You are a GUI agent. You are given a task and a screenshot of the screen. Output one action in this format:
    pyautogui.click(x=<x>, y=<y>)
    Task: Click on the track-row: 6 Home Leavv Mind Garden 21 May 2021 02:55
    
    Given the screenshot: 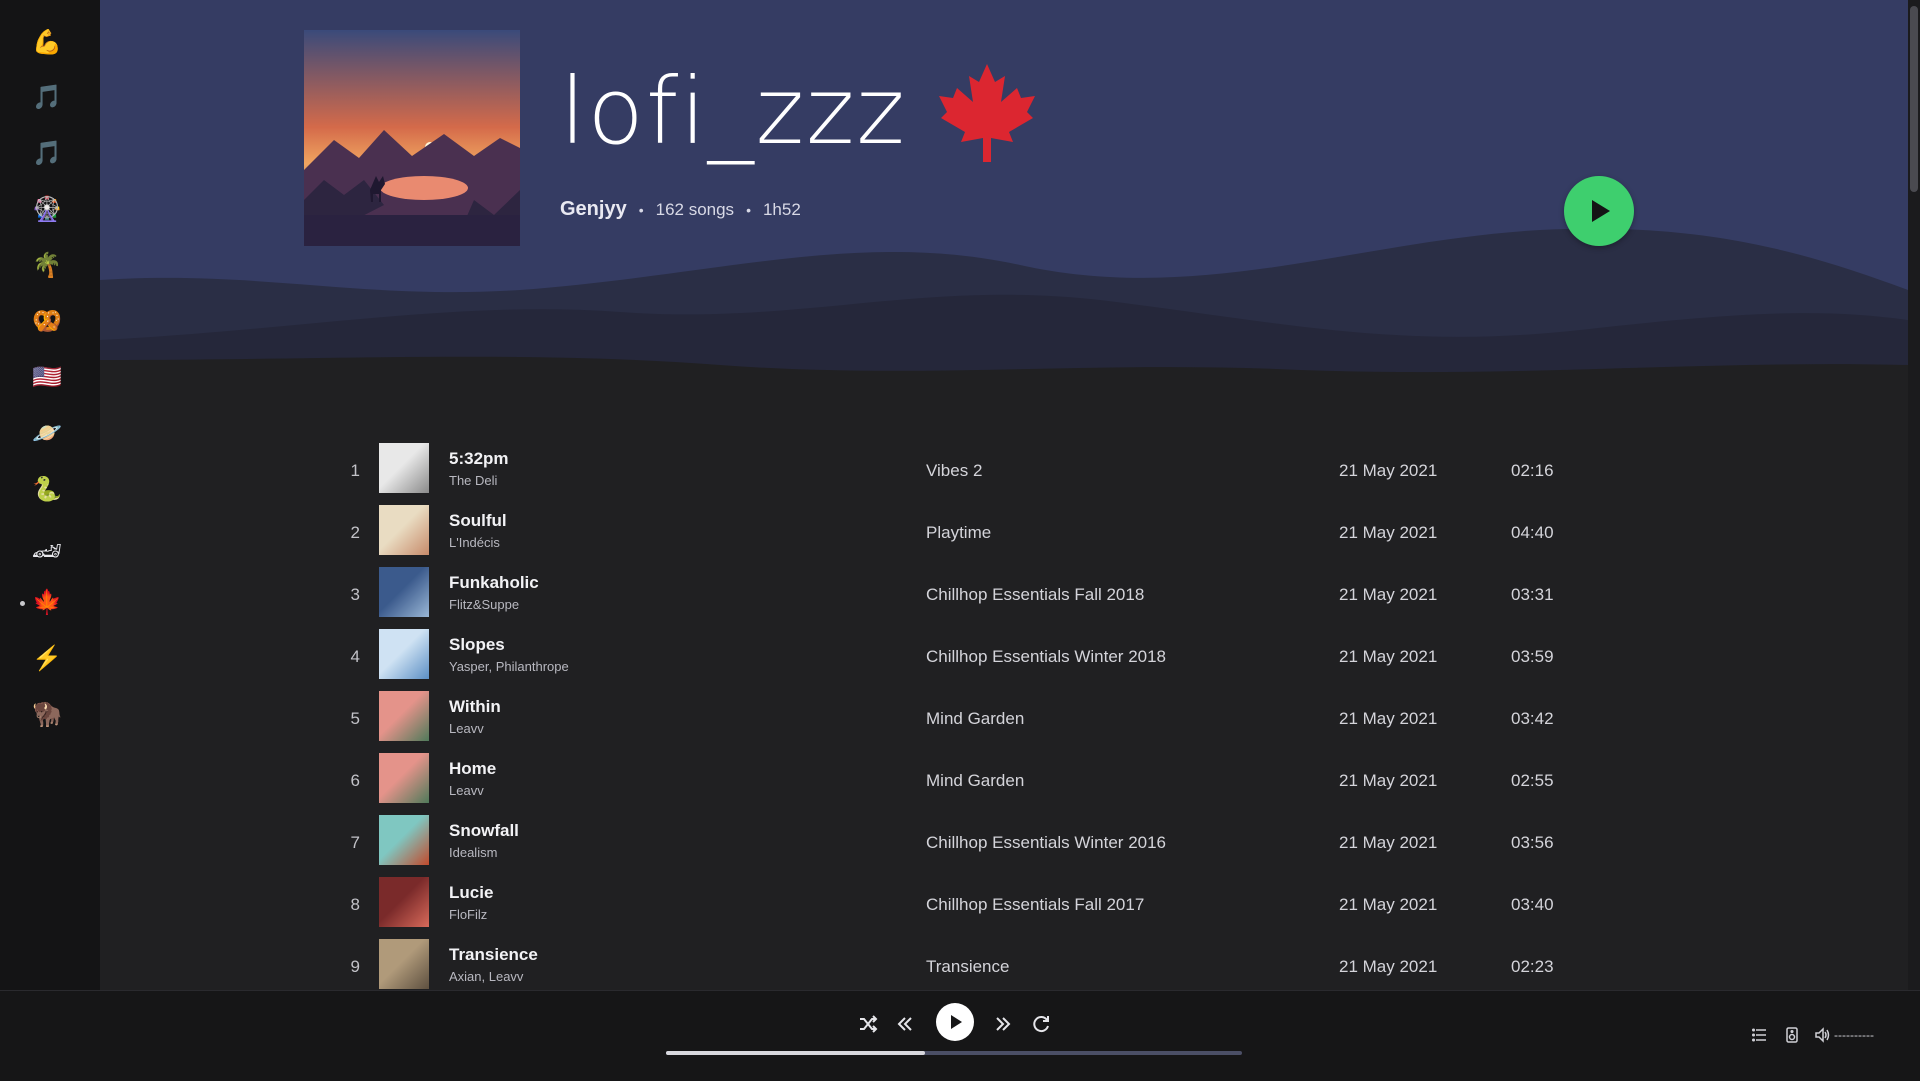 What is the action you would take?
    pyautogui.click(x=1010, y=781)
    